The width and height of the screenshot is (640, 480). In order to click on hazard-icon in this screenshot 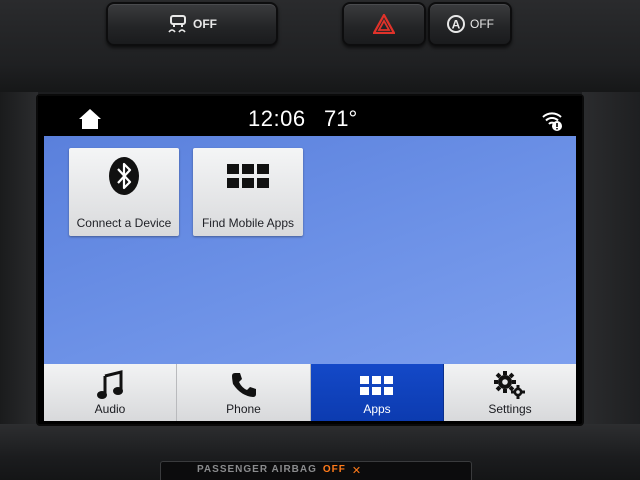, I will do `click(384, 24)`.